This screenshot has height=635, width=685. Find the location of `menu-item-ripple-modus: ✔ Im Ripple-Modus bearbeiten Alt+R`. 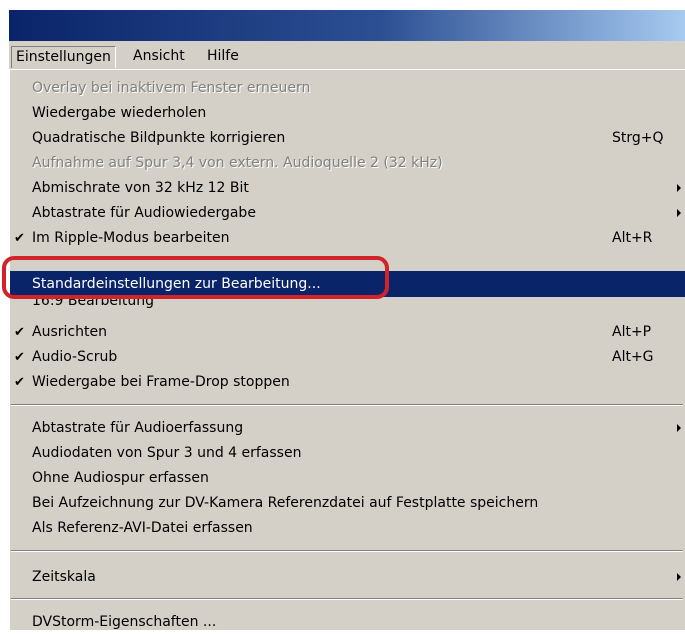

menu-item-ripple-modus: ✔ Im Ripple-Modus bearbeiten Alt+R is located at coordinates (347, 238).